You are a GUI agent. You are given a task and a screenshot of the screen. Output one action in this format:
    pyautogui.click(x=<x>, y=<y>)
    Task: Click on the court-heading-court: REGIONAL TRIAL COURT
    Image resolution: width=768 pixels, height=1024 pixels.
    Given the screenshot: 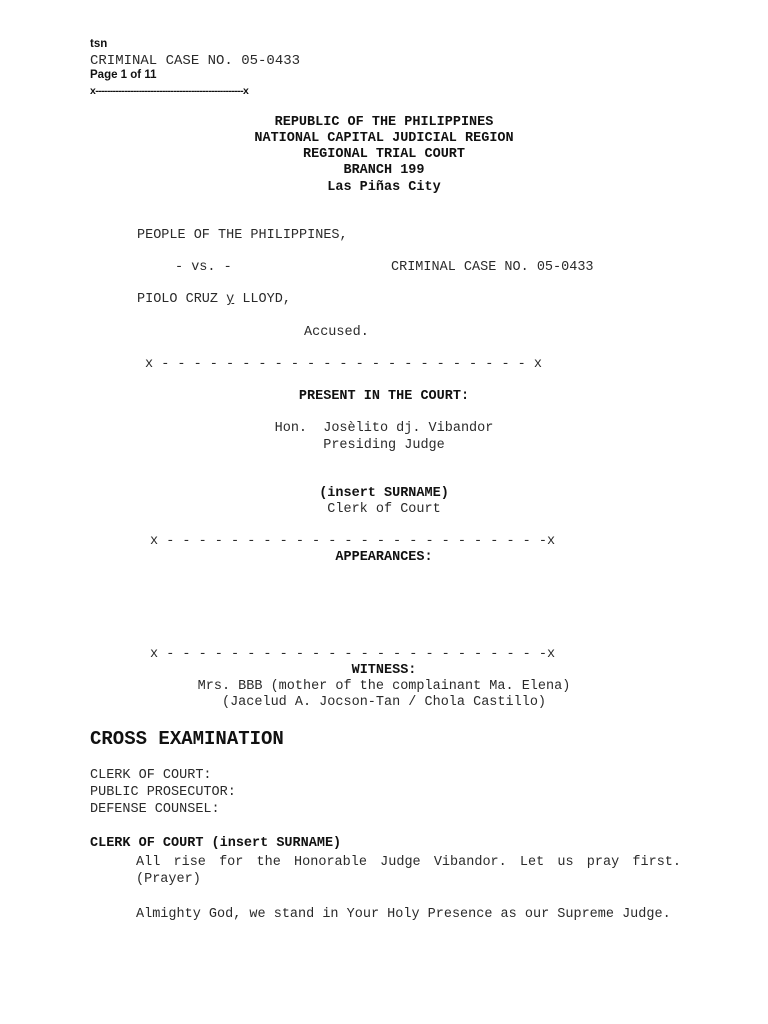 What is the action you would take?
    pyautogui.click(x=384, y=154)
    